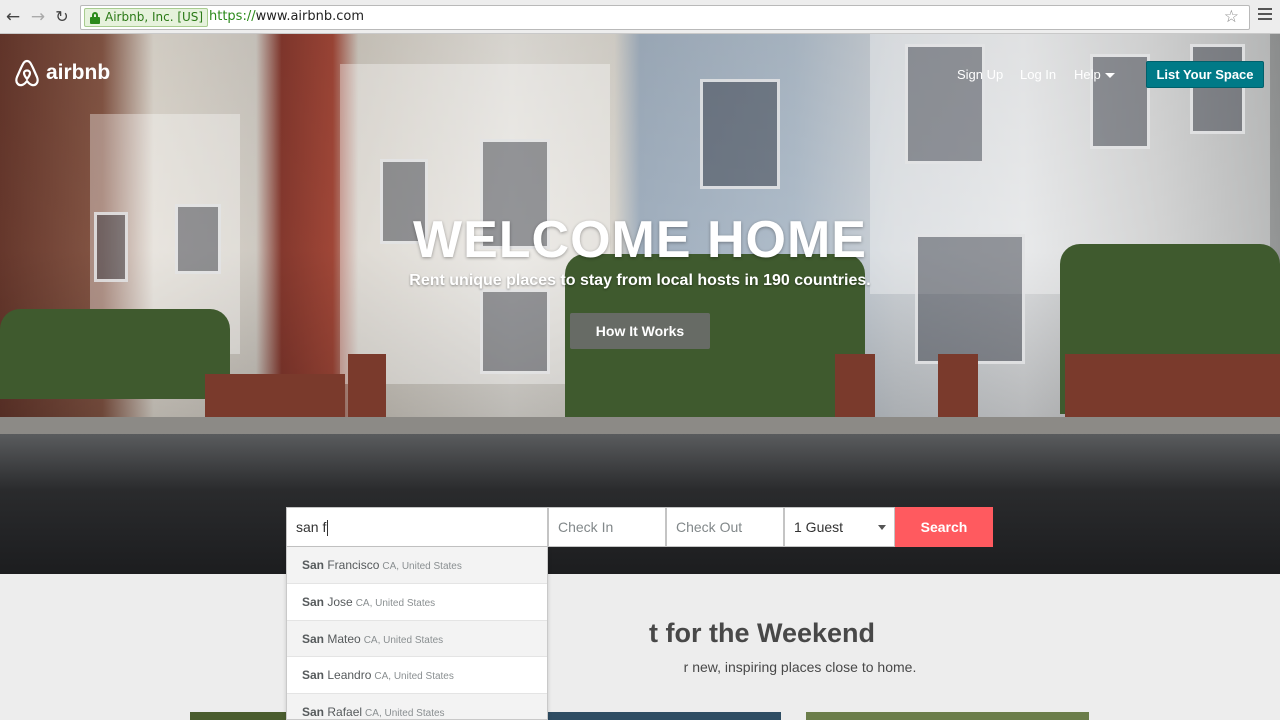  What do you see at coordinates (980, 74) in the screenshot?
I see `sign-up-link: Sign Up` at bounding box center [980, 74].